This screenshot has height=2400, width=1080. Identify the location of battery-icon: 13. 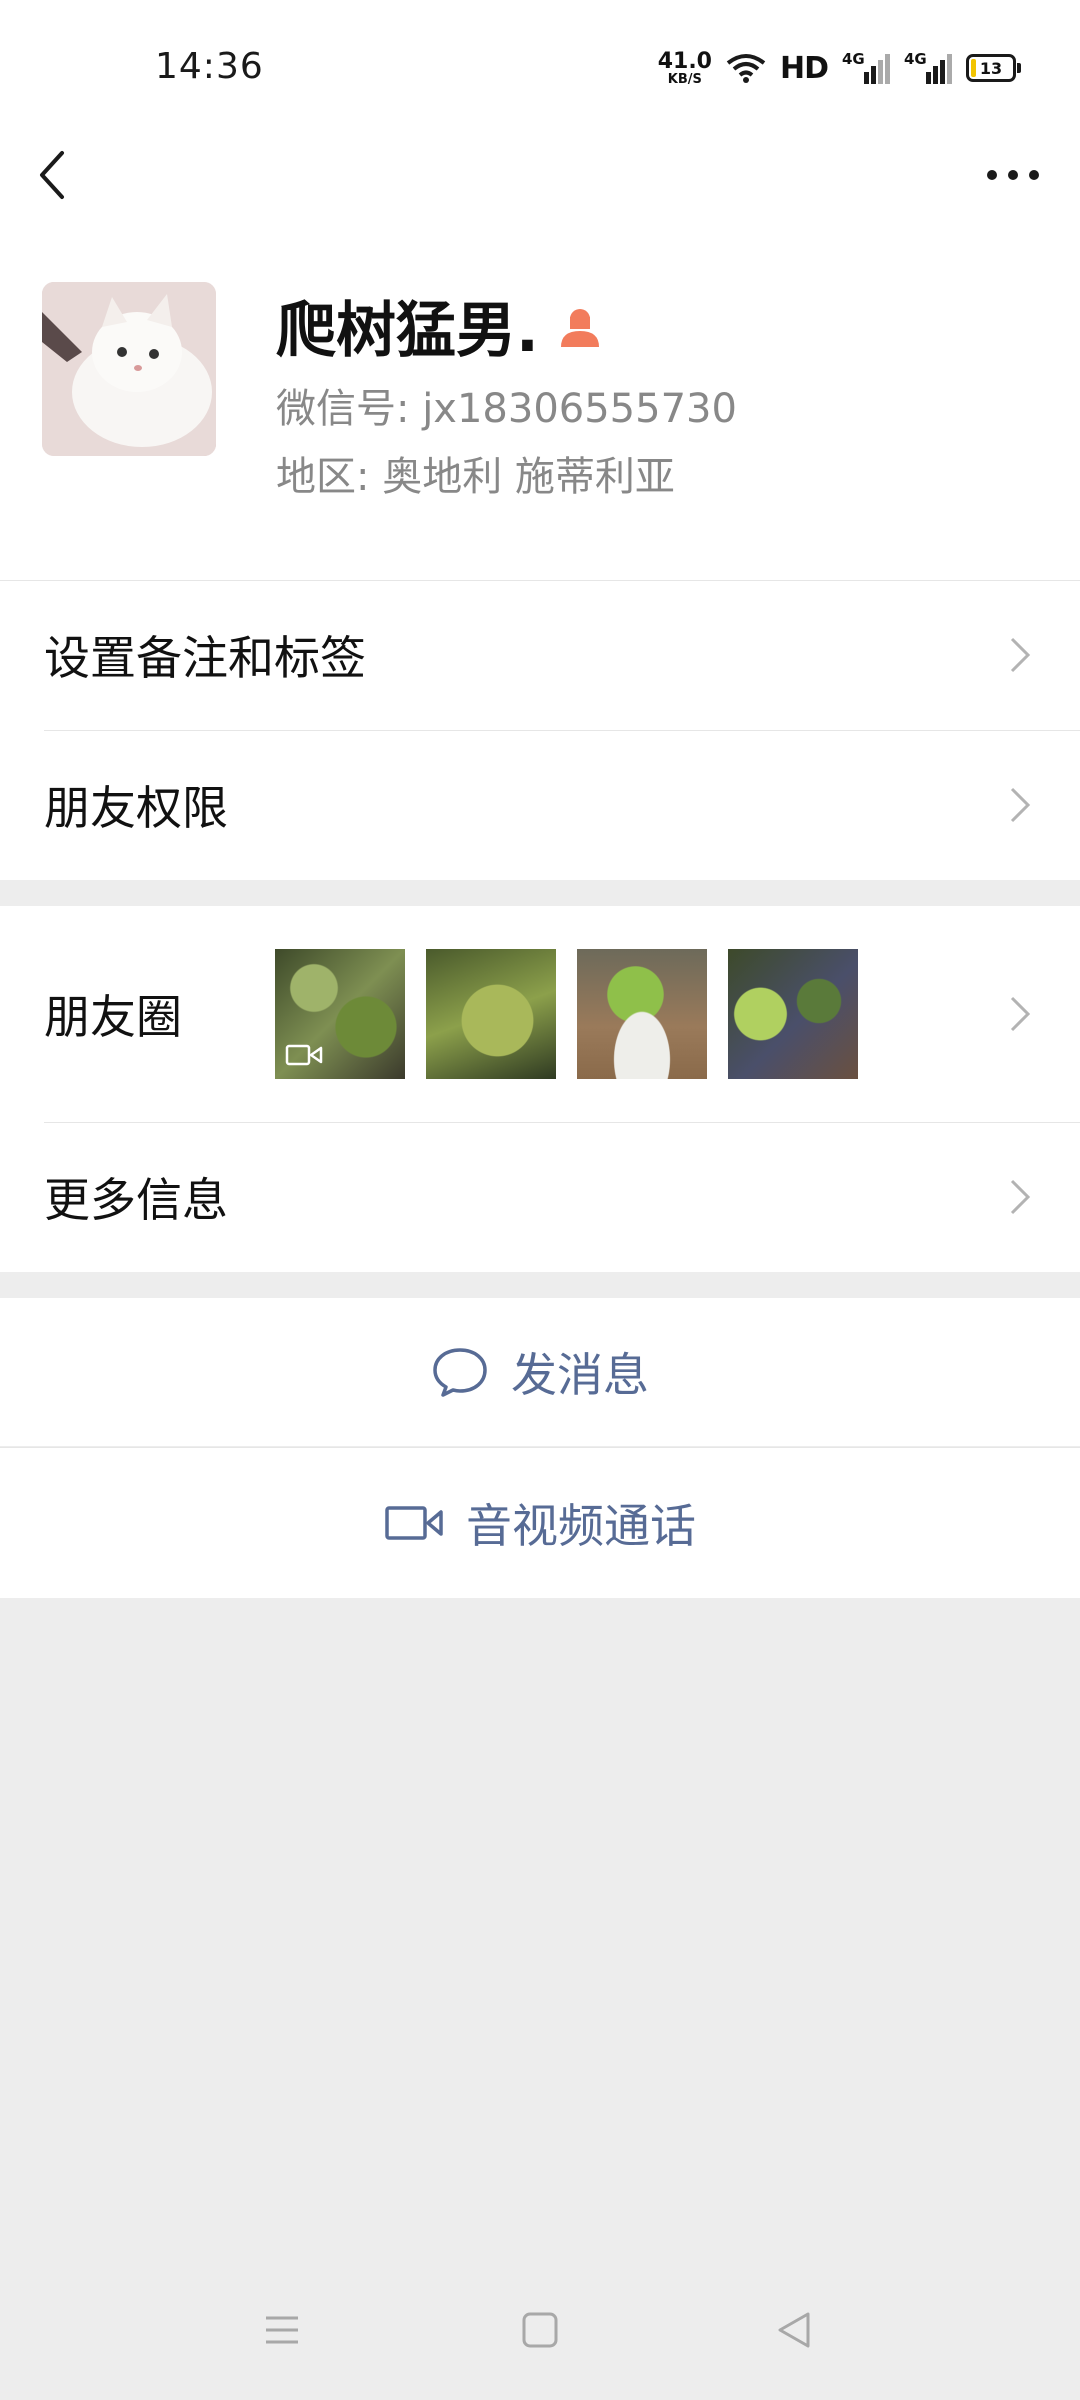
(993, 68).